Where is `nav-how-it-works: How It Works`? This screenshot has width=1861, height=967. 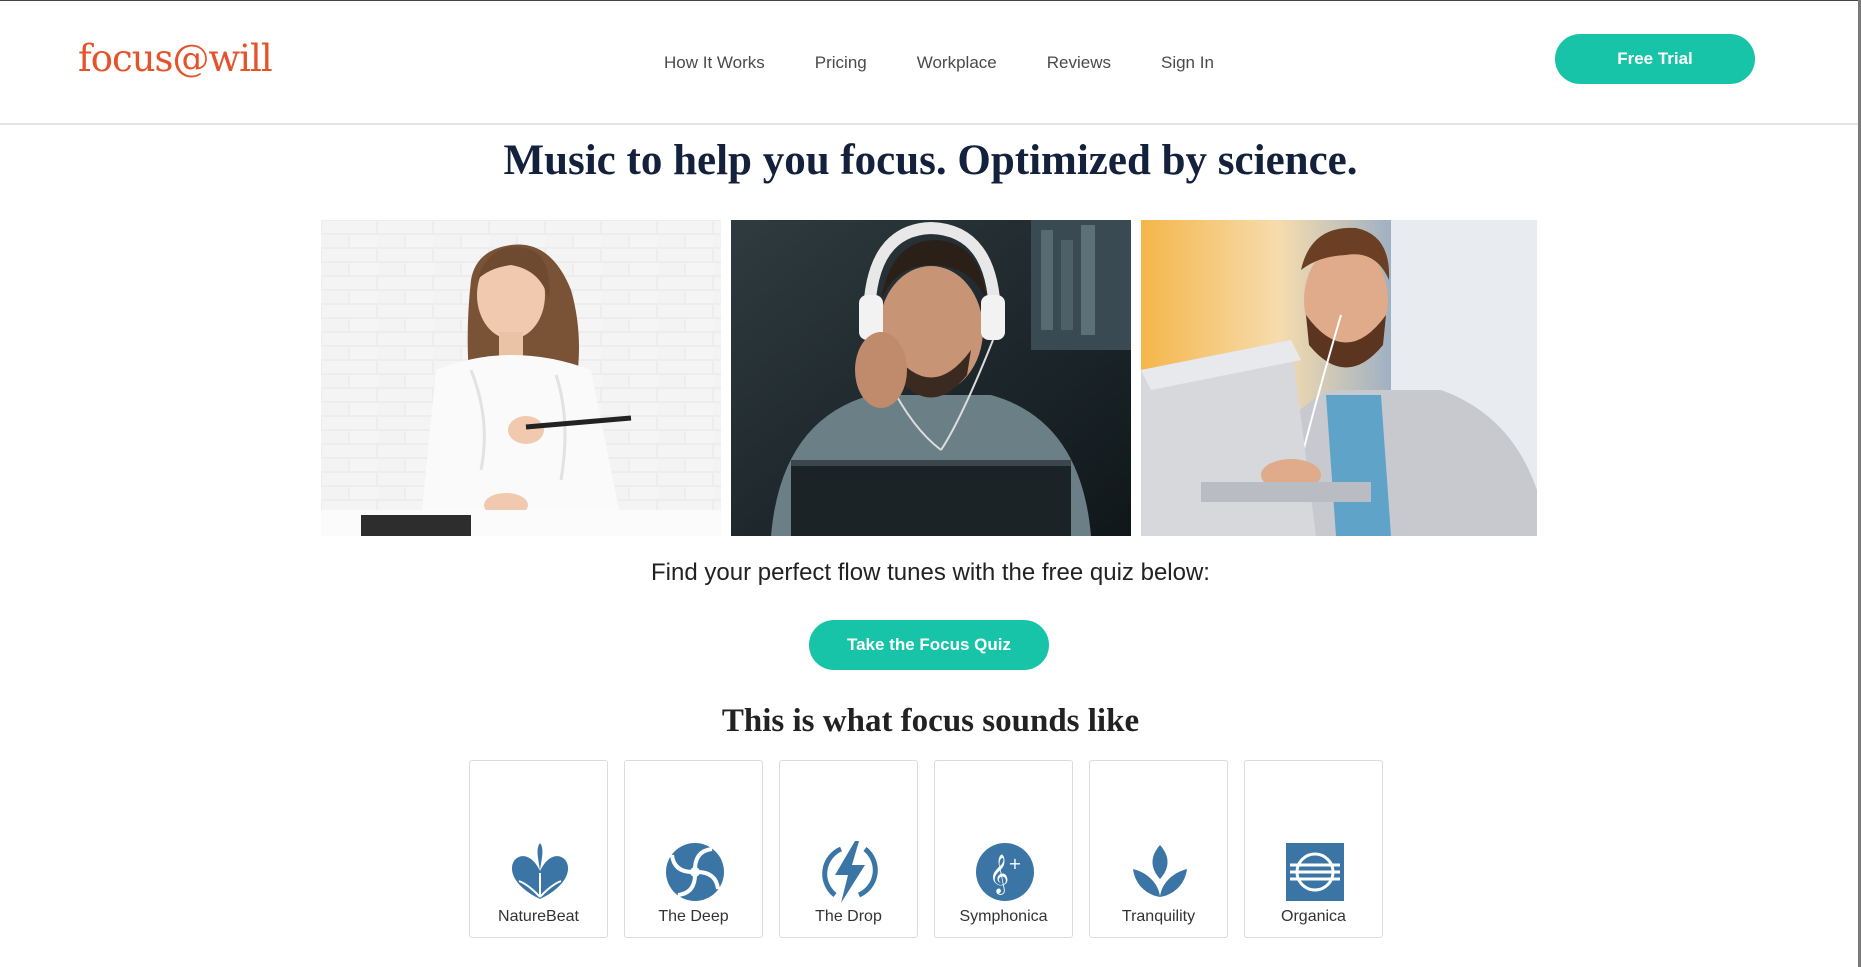 nav-how-it-works: How It Works is located at coordinates (714, 63).